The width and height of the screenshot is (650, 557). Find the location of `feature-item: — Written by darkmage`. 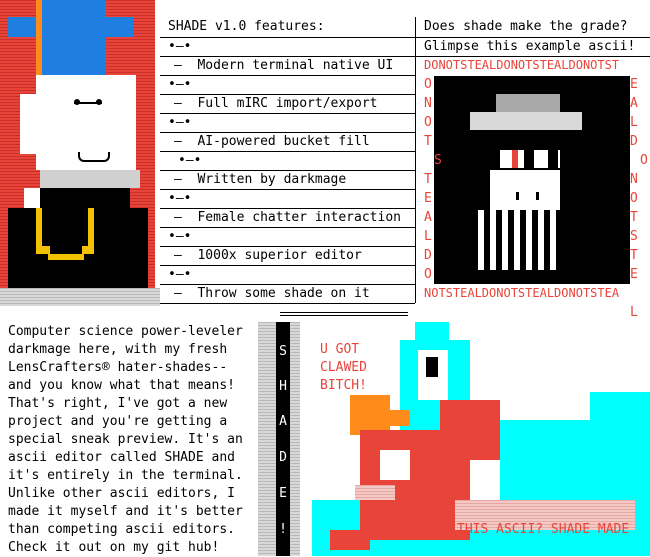

feature-item: — Written by darkmage is located at coordinates (260, 179).